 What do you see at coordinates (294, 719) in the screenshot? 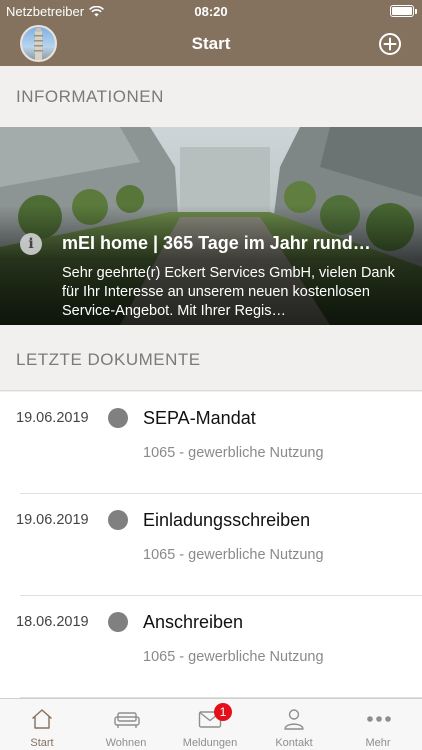
I see `person-icon` at bounding box center [294, 719].